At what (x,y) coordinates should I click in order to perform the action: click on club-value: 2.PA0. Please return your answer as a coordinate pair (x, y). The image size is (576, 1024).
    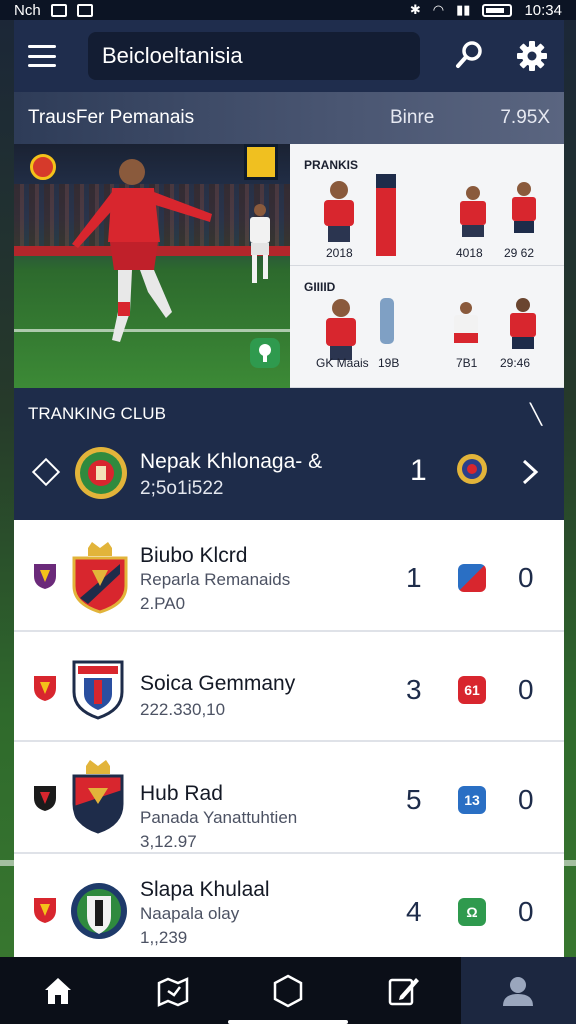
    Looking at the image, I should click on (163, 603).